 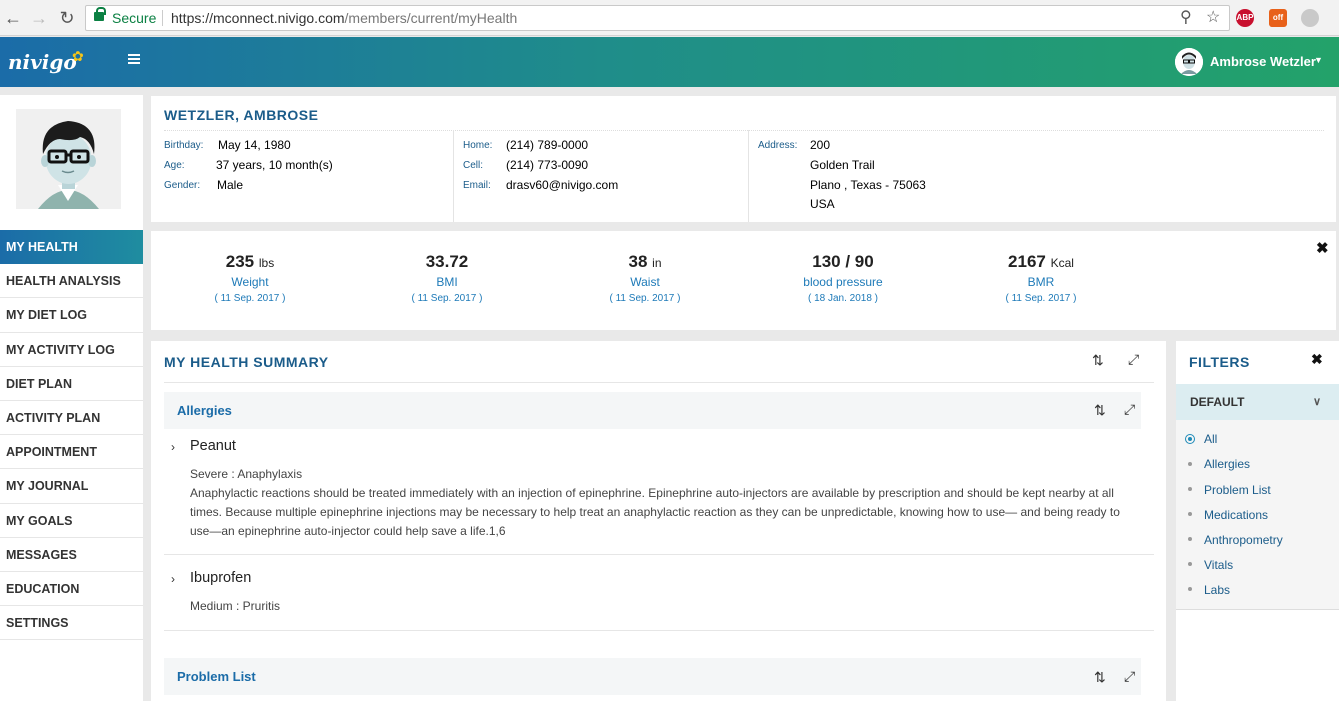 I want to click on patient-name: WETZLER, AMBROSE, so click(x=241, y=115).